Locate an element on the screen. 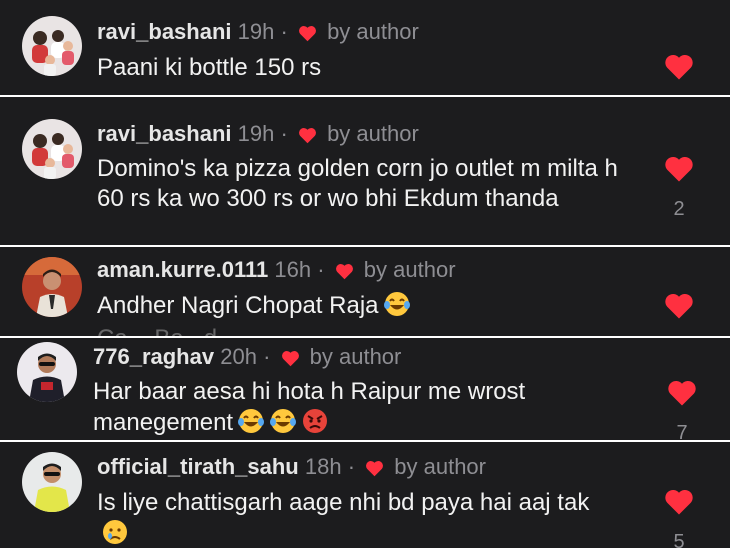 The image size is (730, 548). timestamp: 20h is located at coordinates (238, 356).